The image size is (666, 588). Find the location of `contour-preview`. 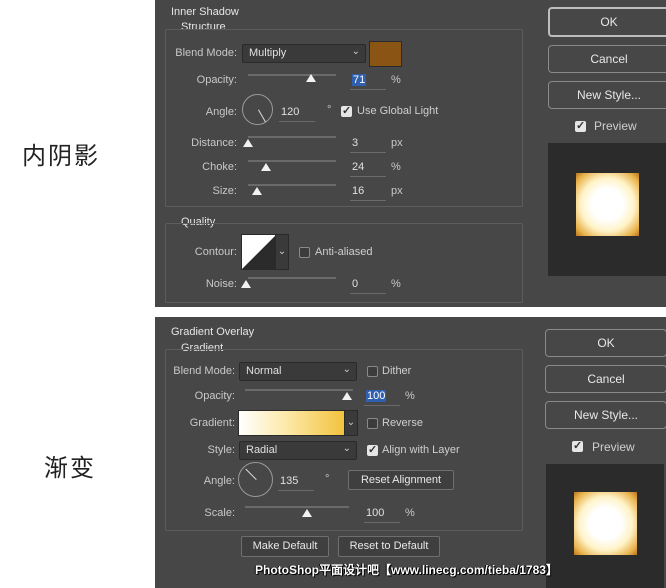

contour-preview is located at coordinates (259, 252).